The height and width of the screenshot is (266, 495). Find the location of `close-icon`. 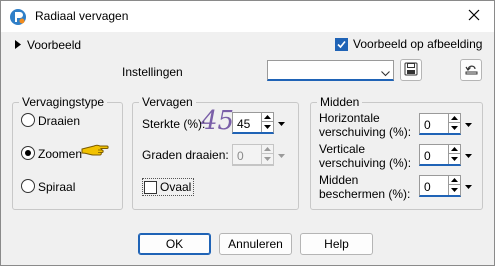

close-icon is located at coordinates (474, 16).